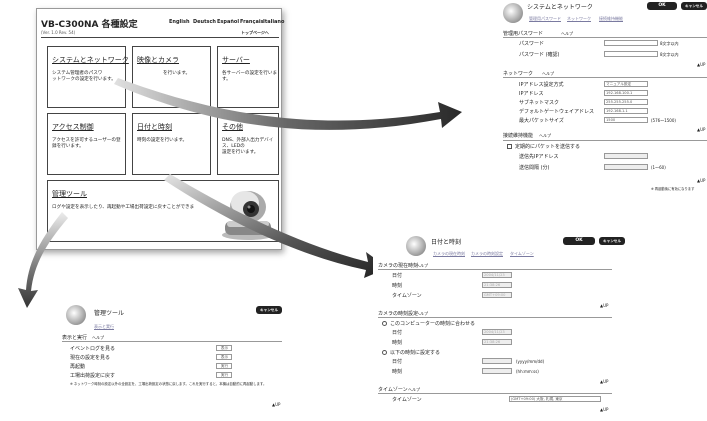  I want to click on mtu-field: 1500, so click(626, 120).